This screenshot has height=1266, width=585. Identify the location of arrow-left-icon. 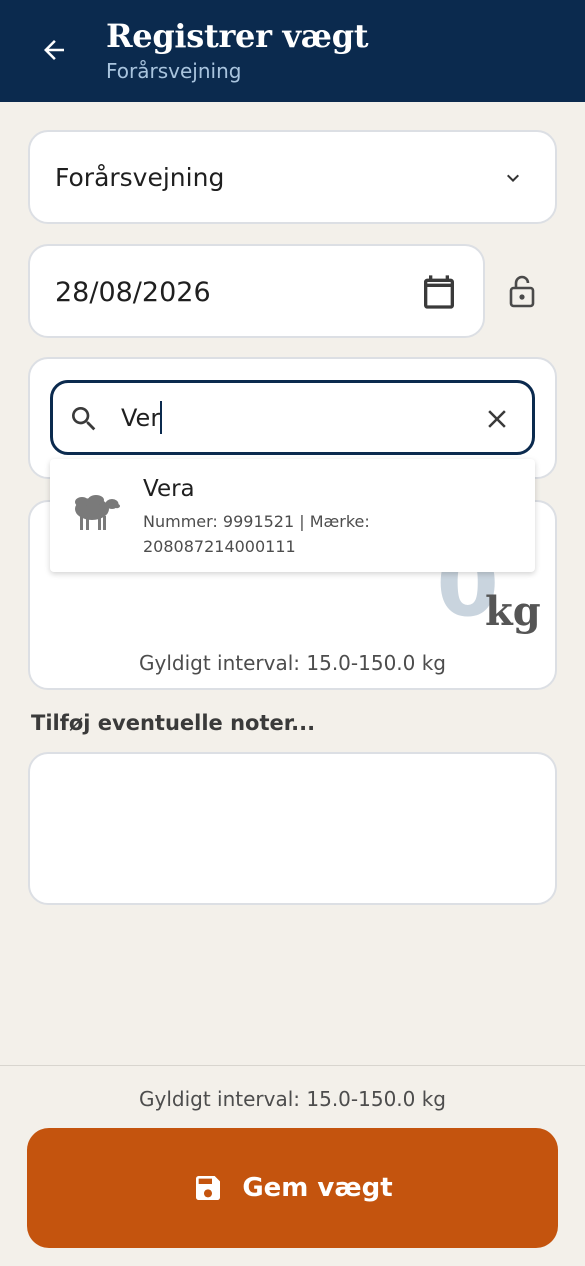
(54, 50).